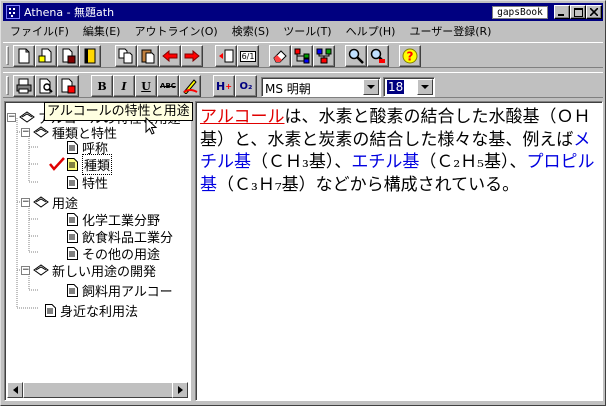  I want to click on menu-edit: 編集(E), so click(102, 31).